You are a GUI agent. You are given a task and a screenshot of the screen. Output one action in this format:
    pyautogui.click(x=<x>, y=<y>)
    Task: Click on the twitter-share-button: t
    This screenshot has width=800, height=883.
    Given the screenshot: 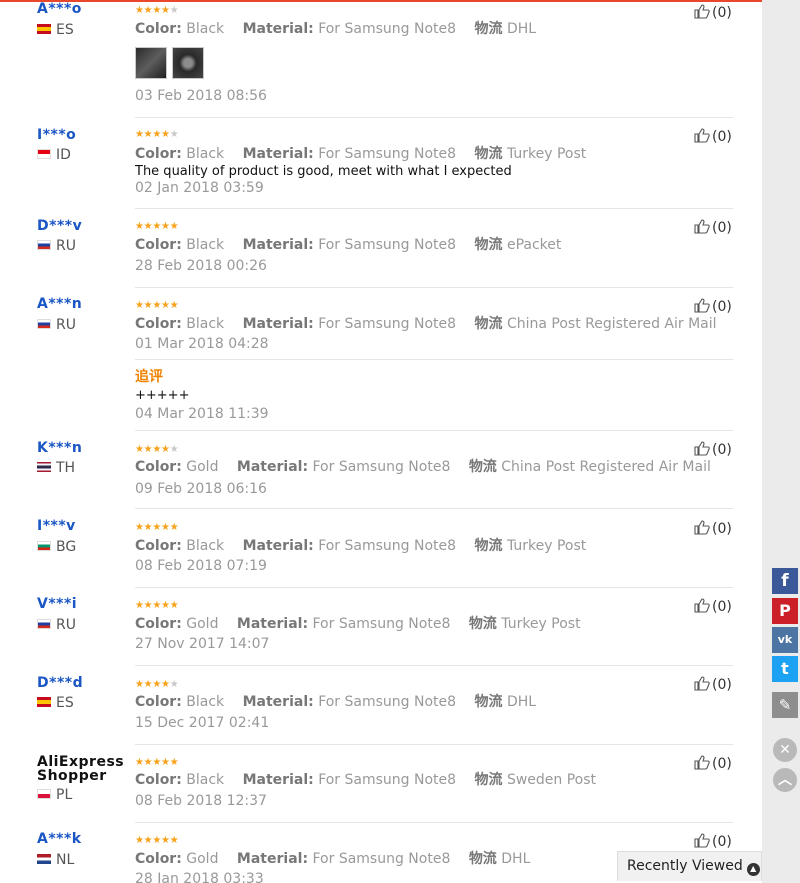 What is the action you would take?
    pyautogui.click(x=785, y=669)
    